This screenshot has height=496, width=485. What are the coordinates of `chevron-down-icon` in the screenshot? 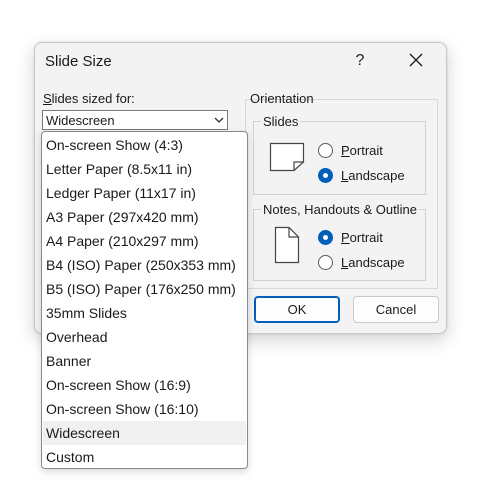 It's located at (219, 120).